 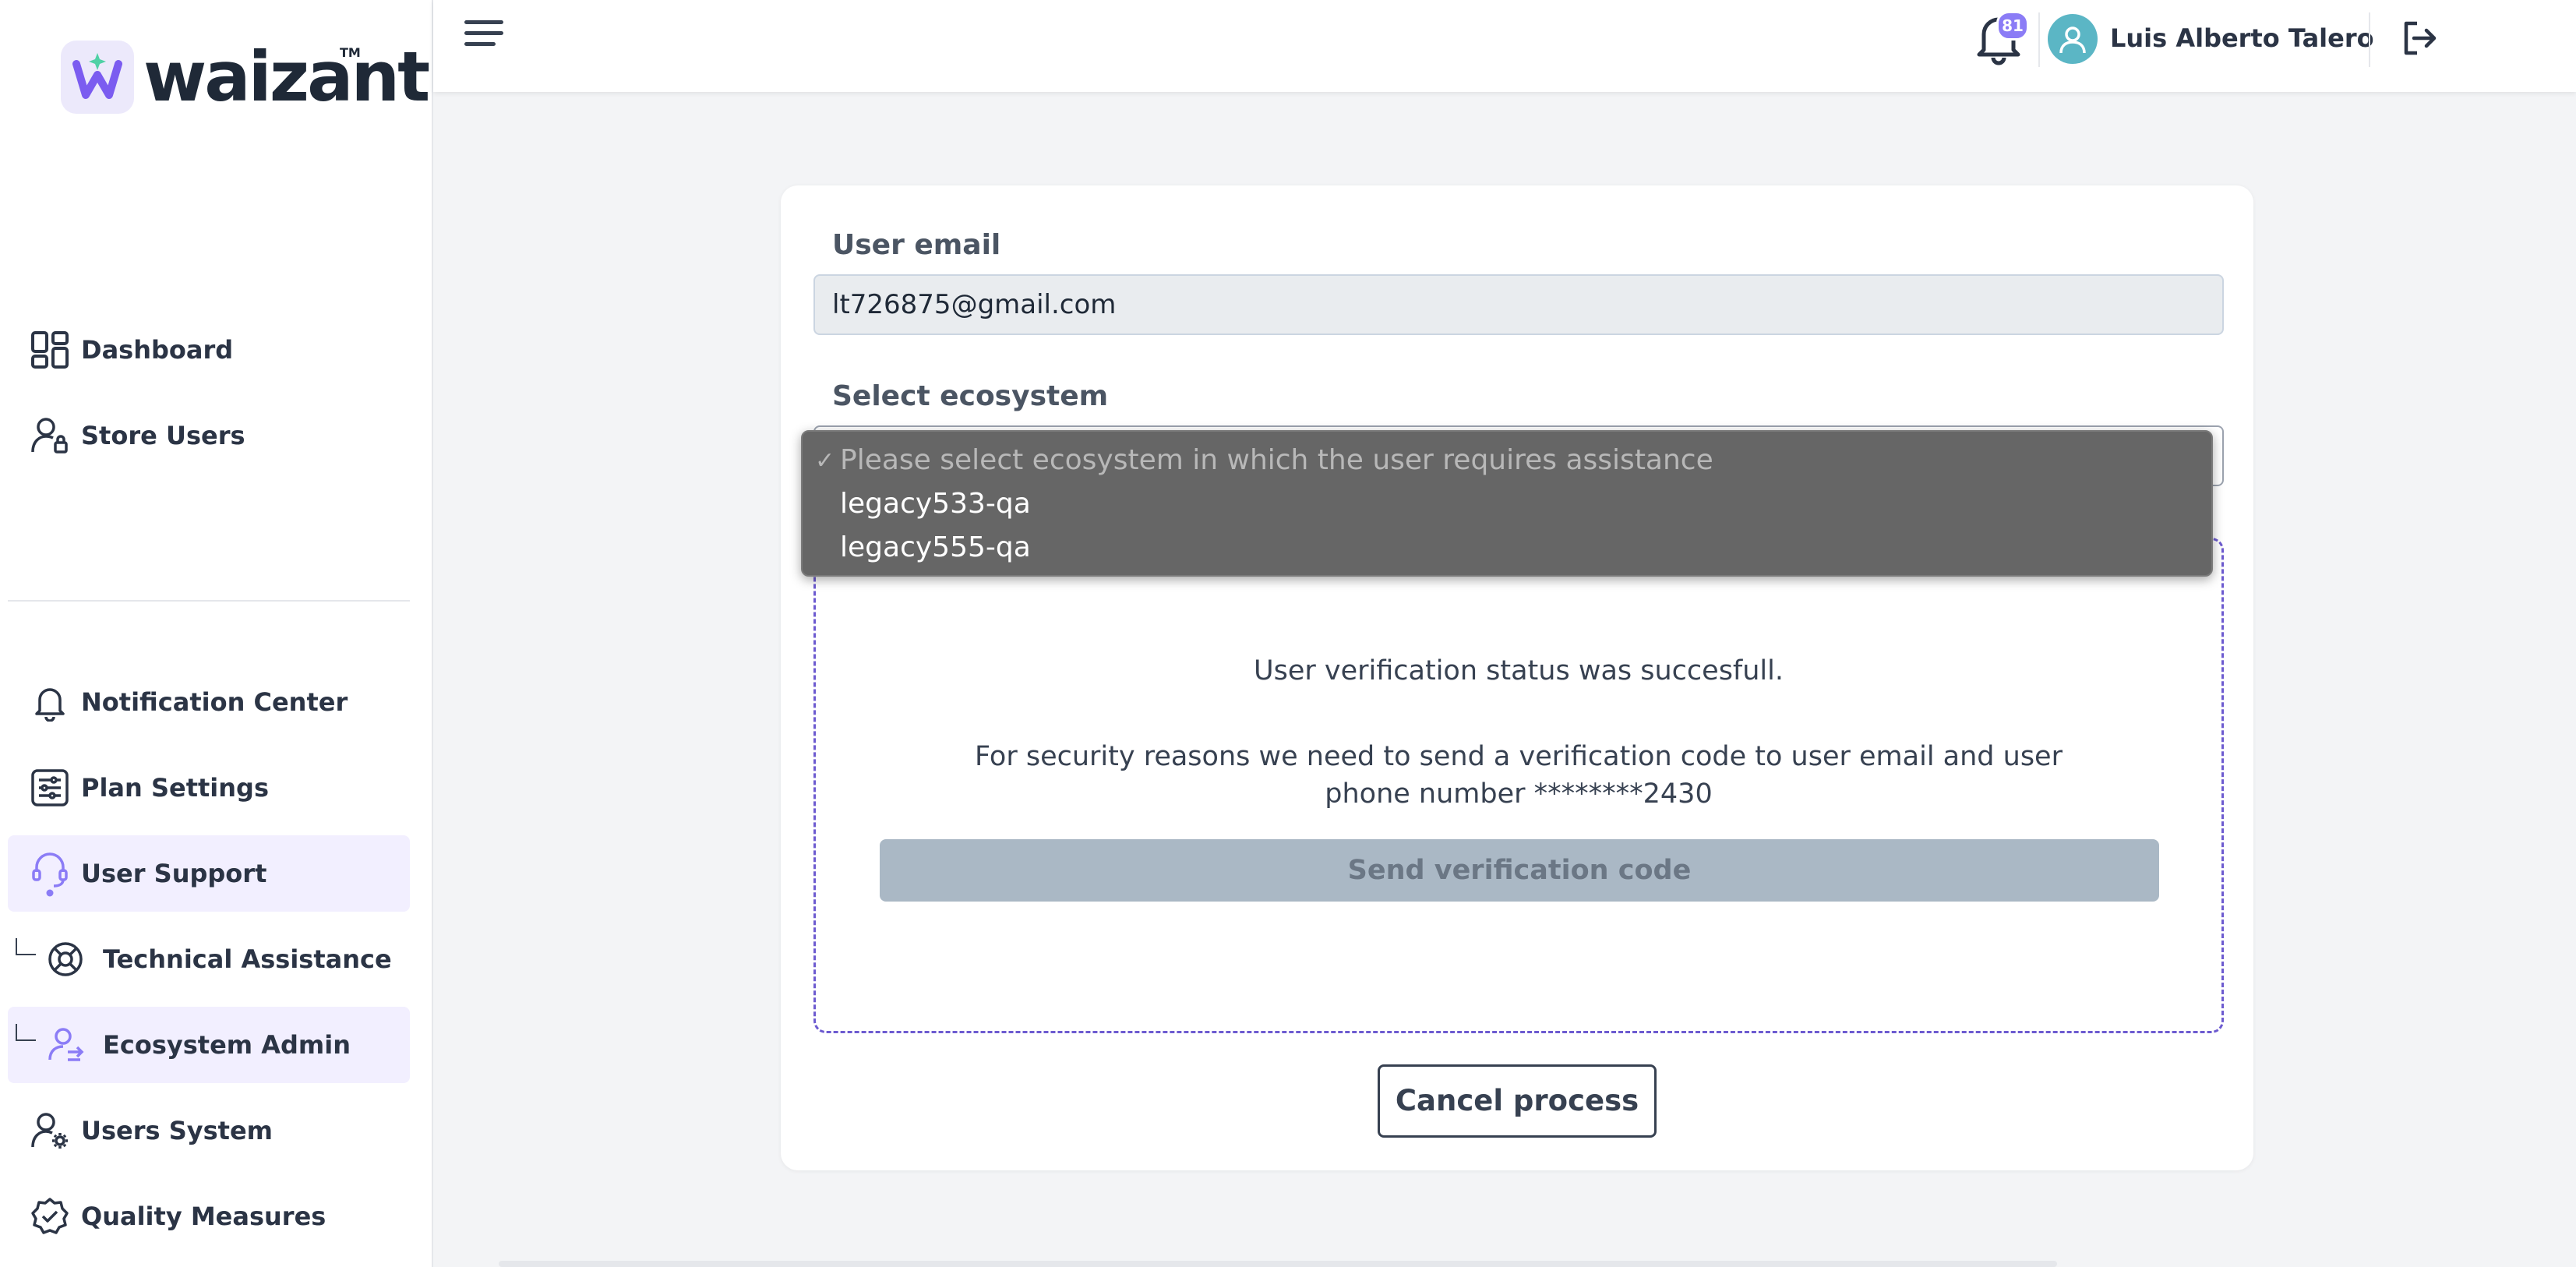 I want to click on email-field: lt726875@gmail.com, so click(x=1518, y=304).